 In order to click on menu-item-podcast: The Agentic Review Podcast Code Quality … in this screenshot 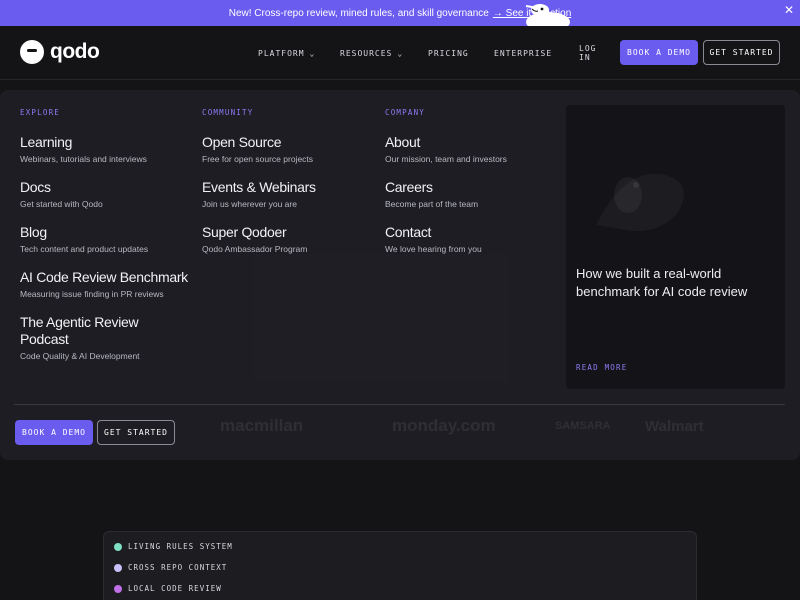, I will do `click(105, 337)`.